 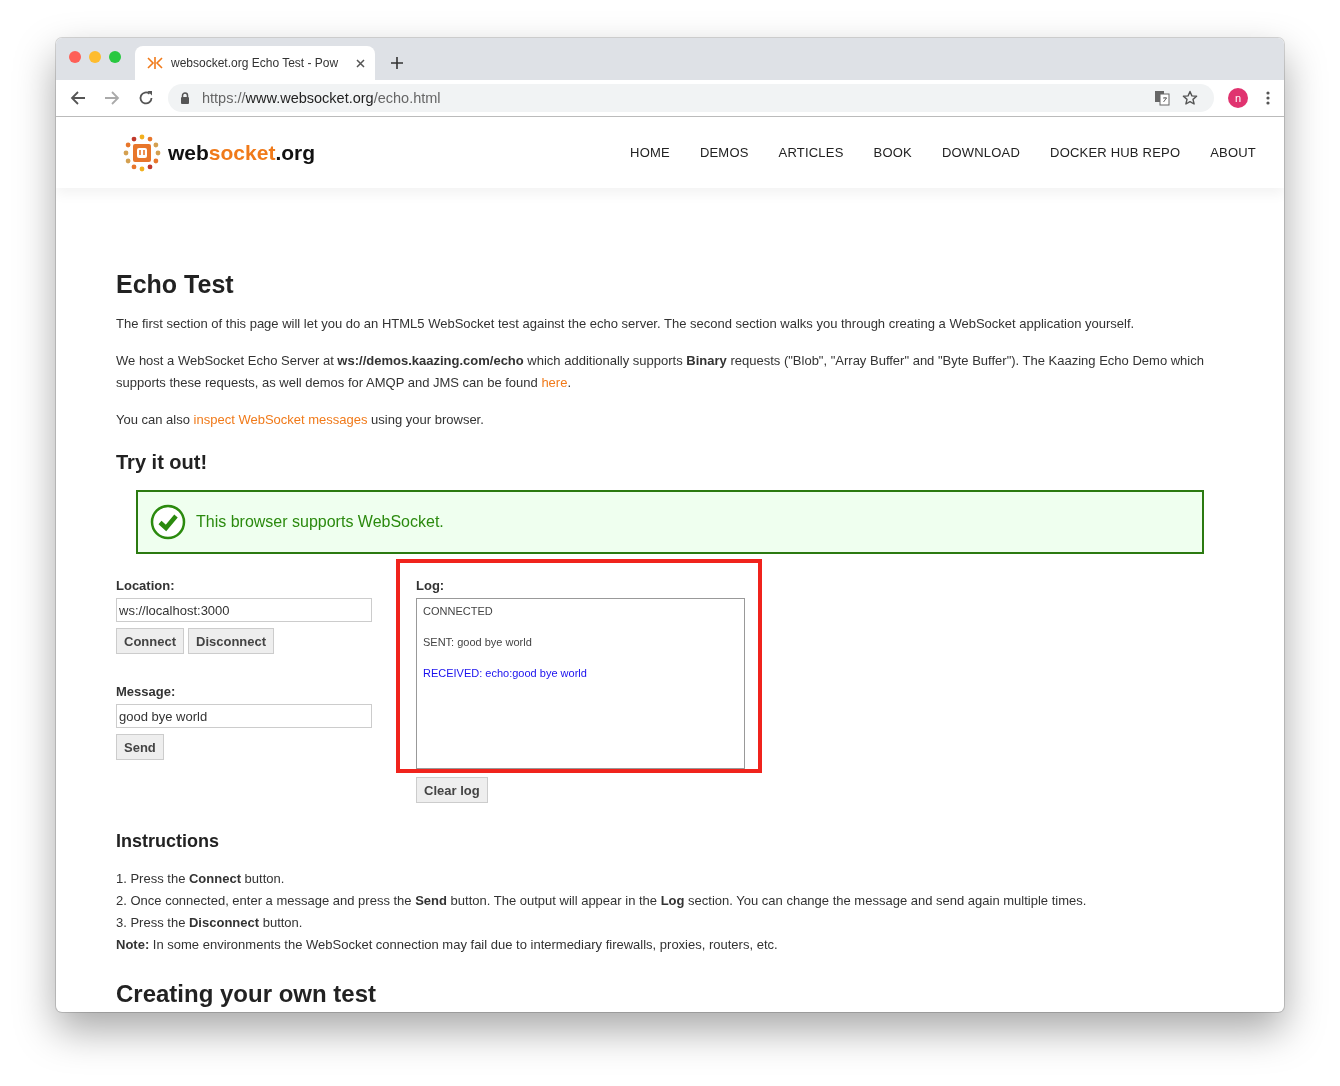 I want to click on field-label: Log:, so click(x=431, y=585).